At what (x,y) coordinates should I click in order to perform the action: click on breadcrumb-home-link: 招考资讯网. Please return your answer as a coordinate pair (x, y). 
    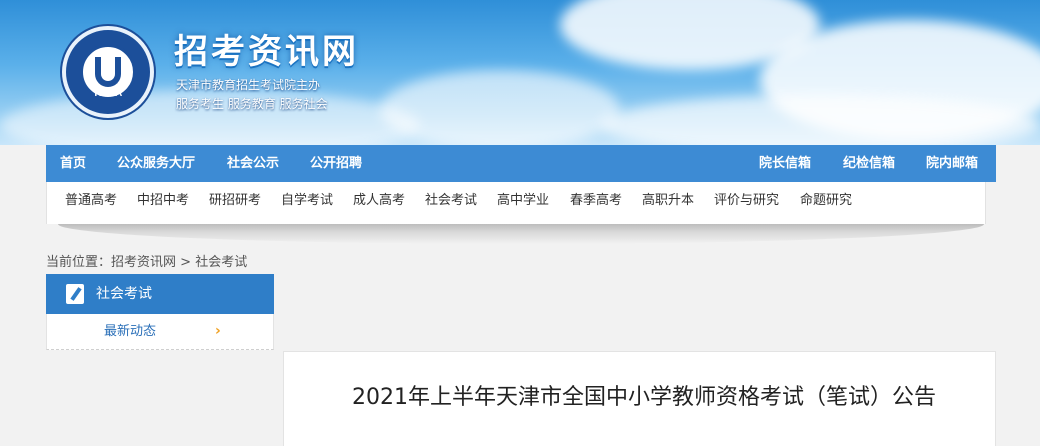
    Looking at the image, I should click on (143, 262).